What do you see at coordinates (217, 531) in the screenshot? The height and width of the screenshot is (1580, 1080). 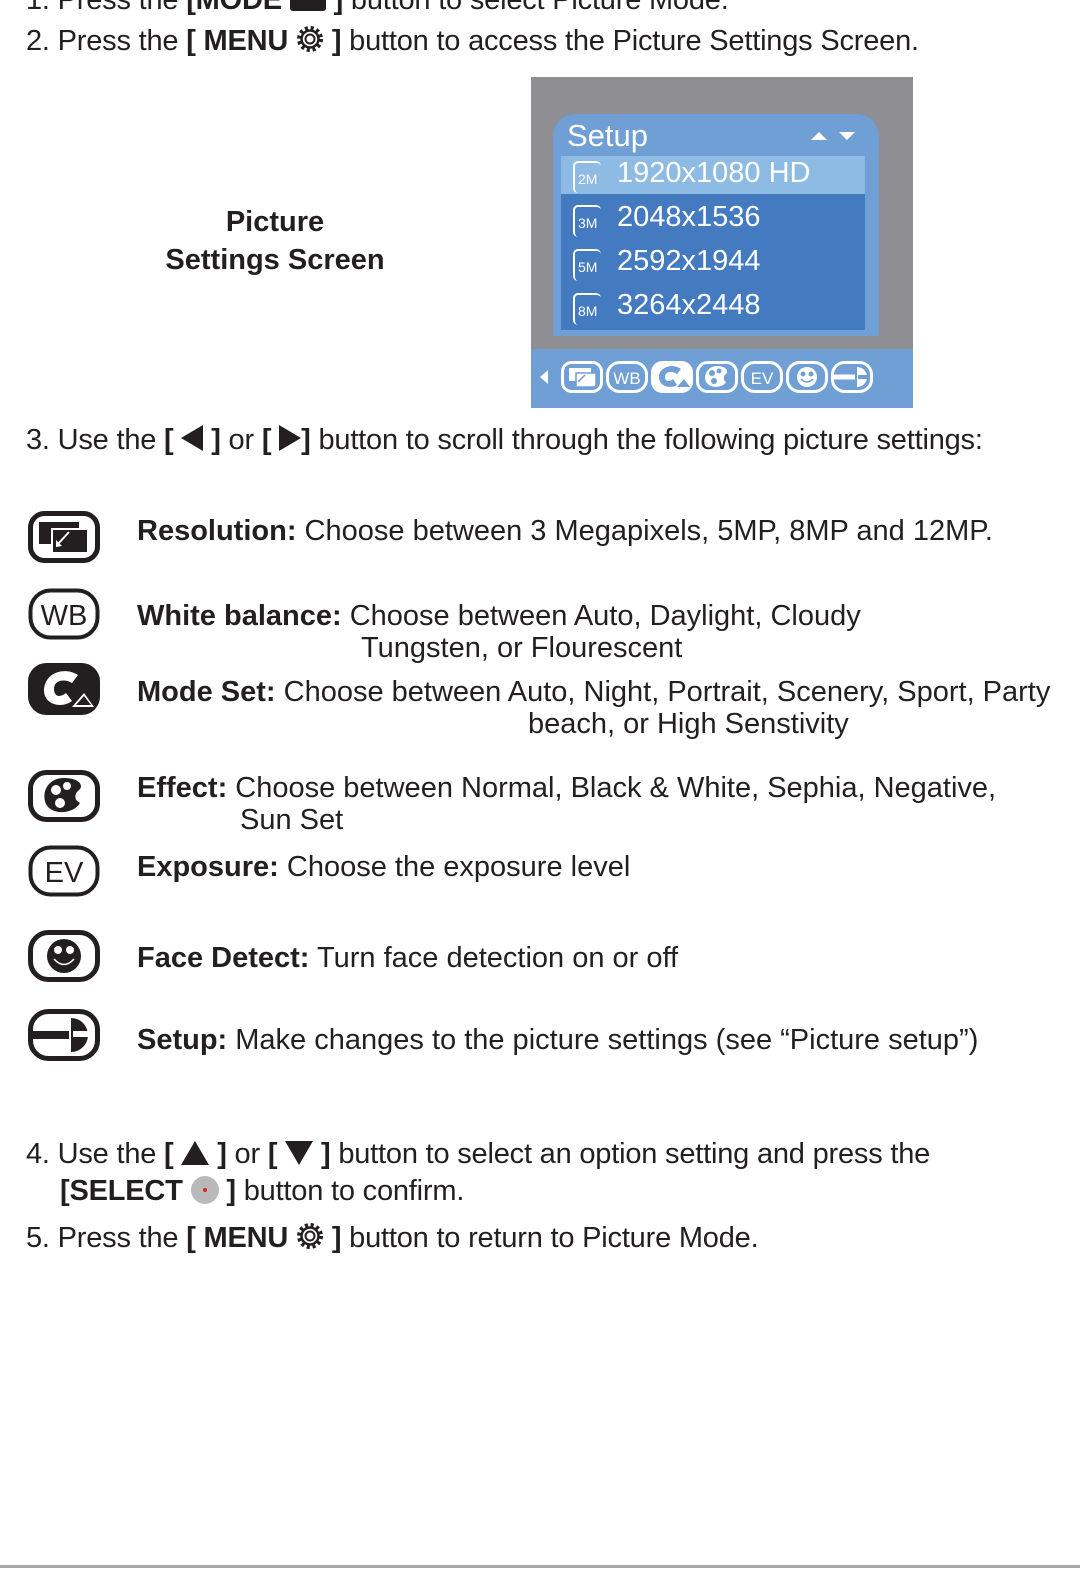 I see `setting-name: Resolution:` at bounding box center [217, 531].